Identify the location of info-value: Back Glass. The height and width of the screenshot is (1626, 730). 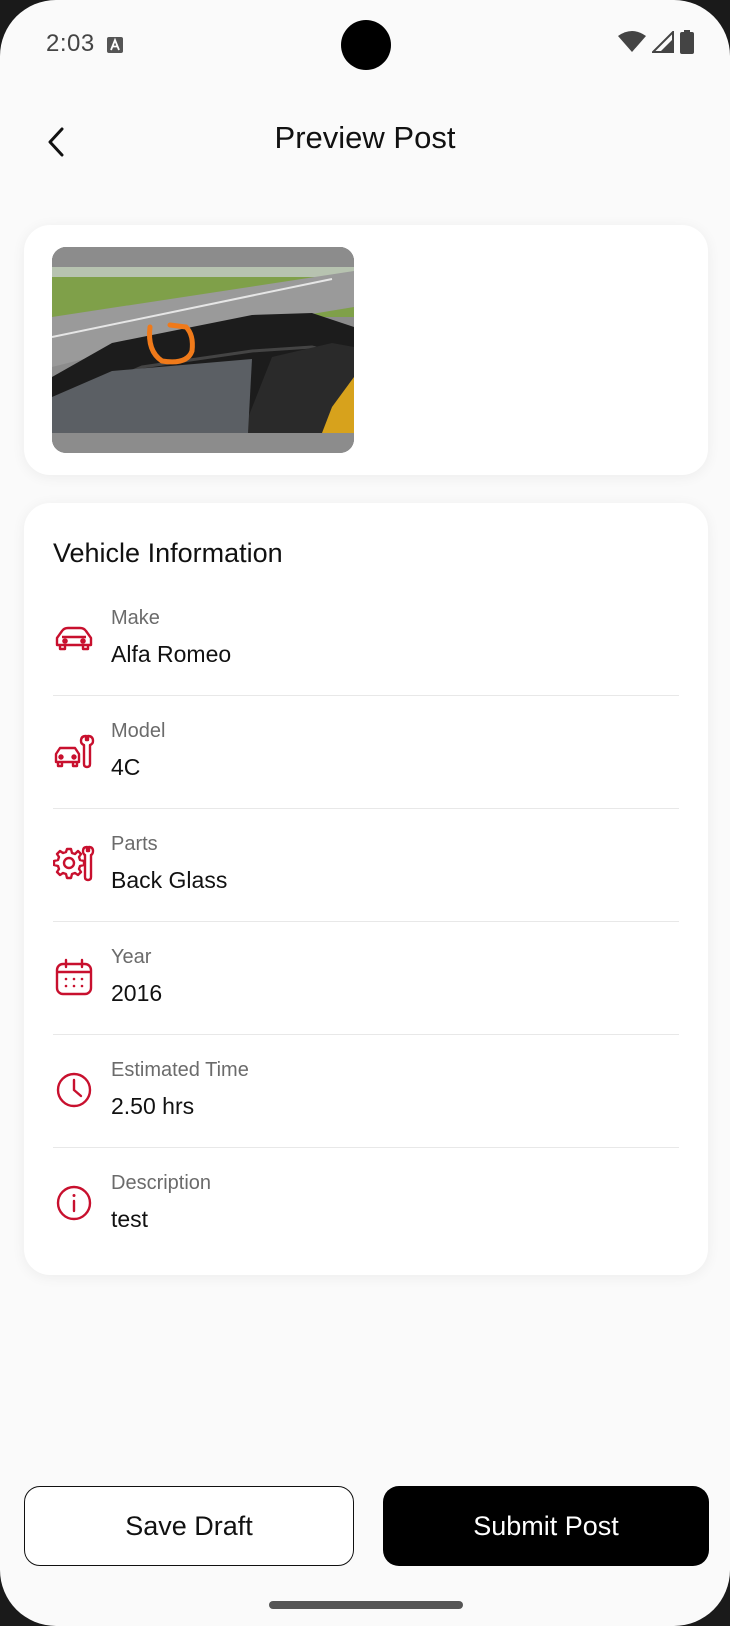
(169, 880).